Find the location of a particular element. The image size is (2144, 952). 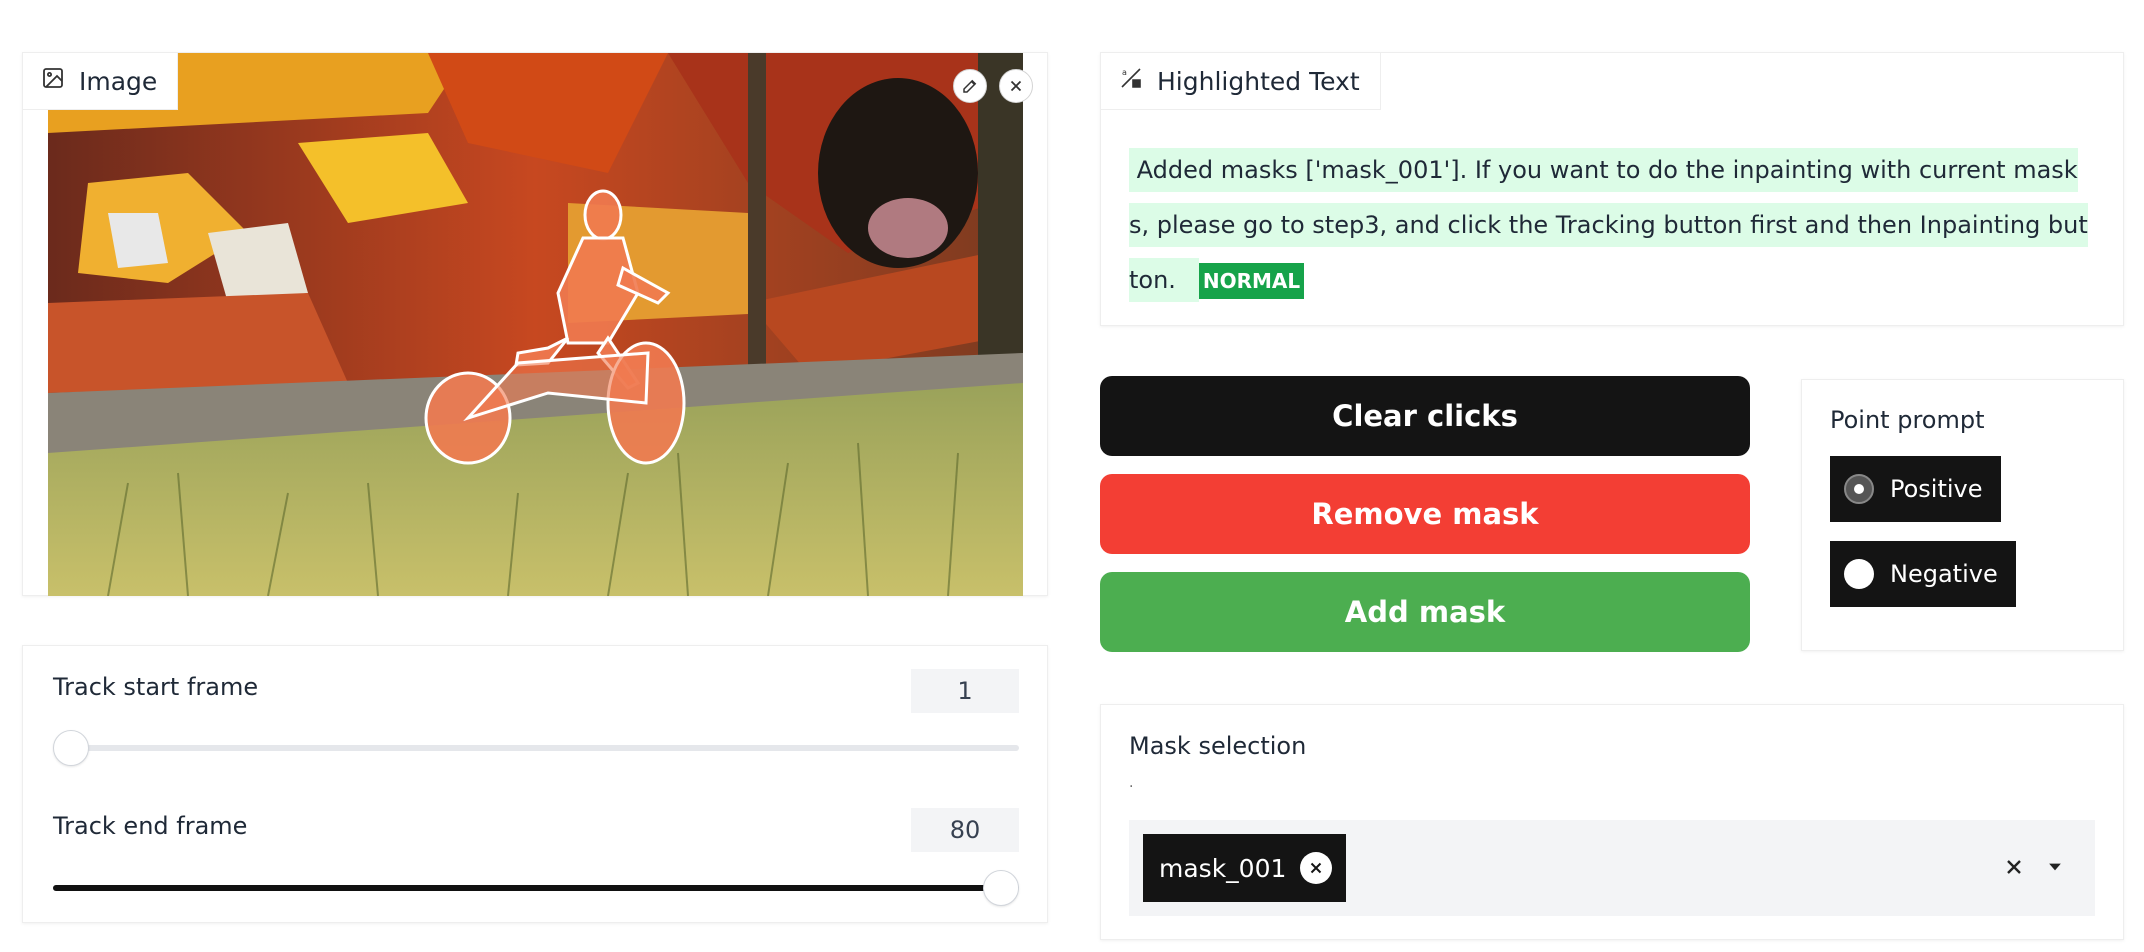

close-circle-icon is located at coordinates (1316, 868).